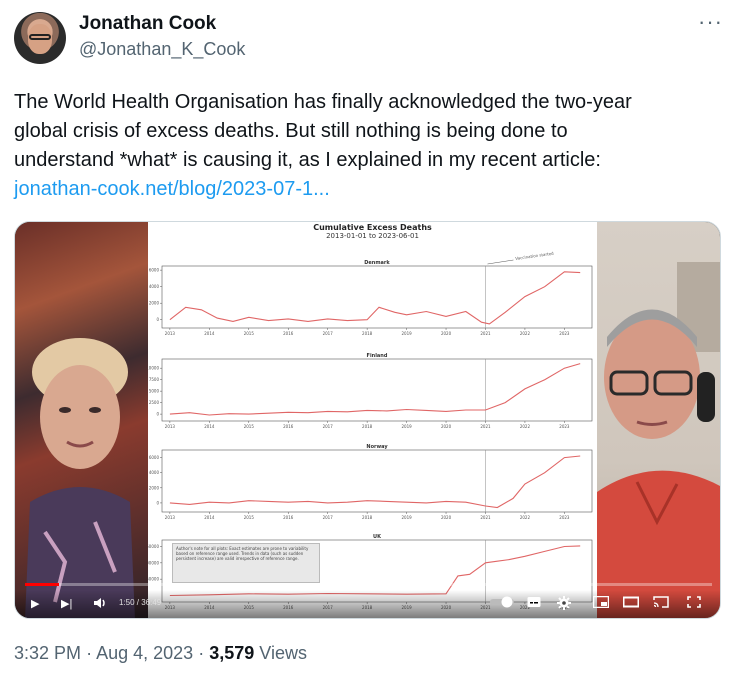  What do you see at coordinates (100, 605) in the screenshot?
I see `volume-icon` at bounding box center [100, 605].